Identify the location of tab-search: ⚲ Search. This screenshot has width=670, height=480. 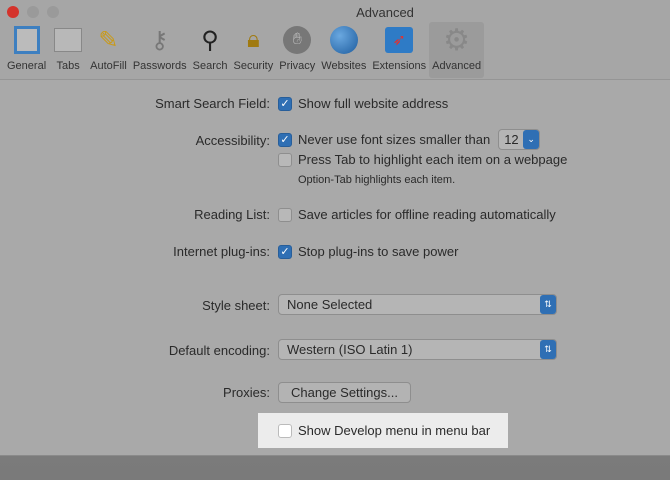
(210, 50).